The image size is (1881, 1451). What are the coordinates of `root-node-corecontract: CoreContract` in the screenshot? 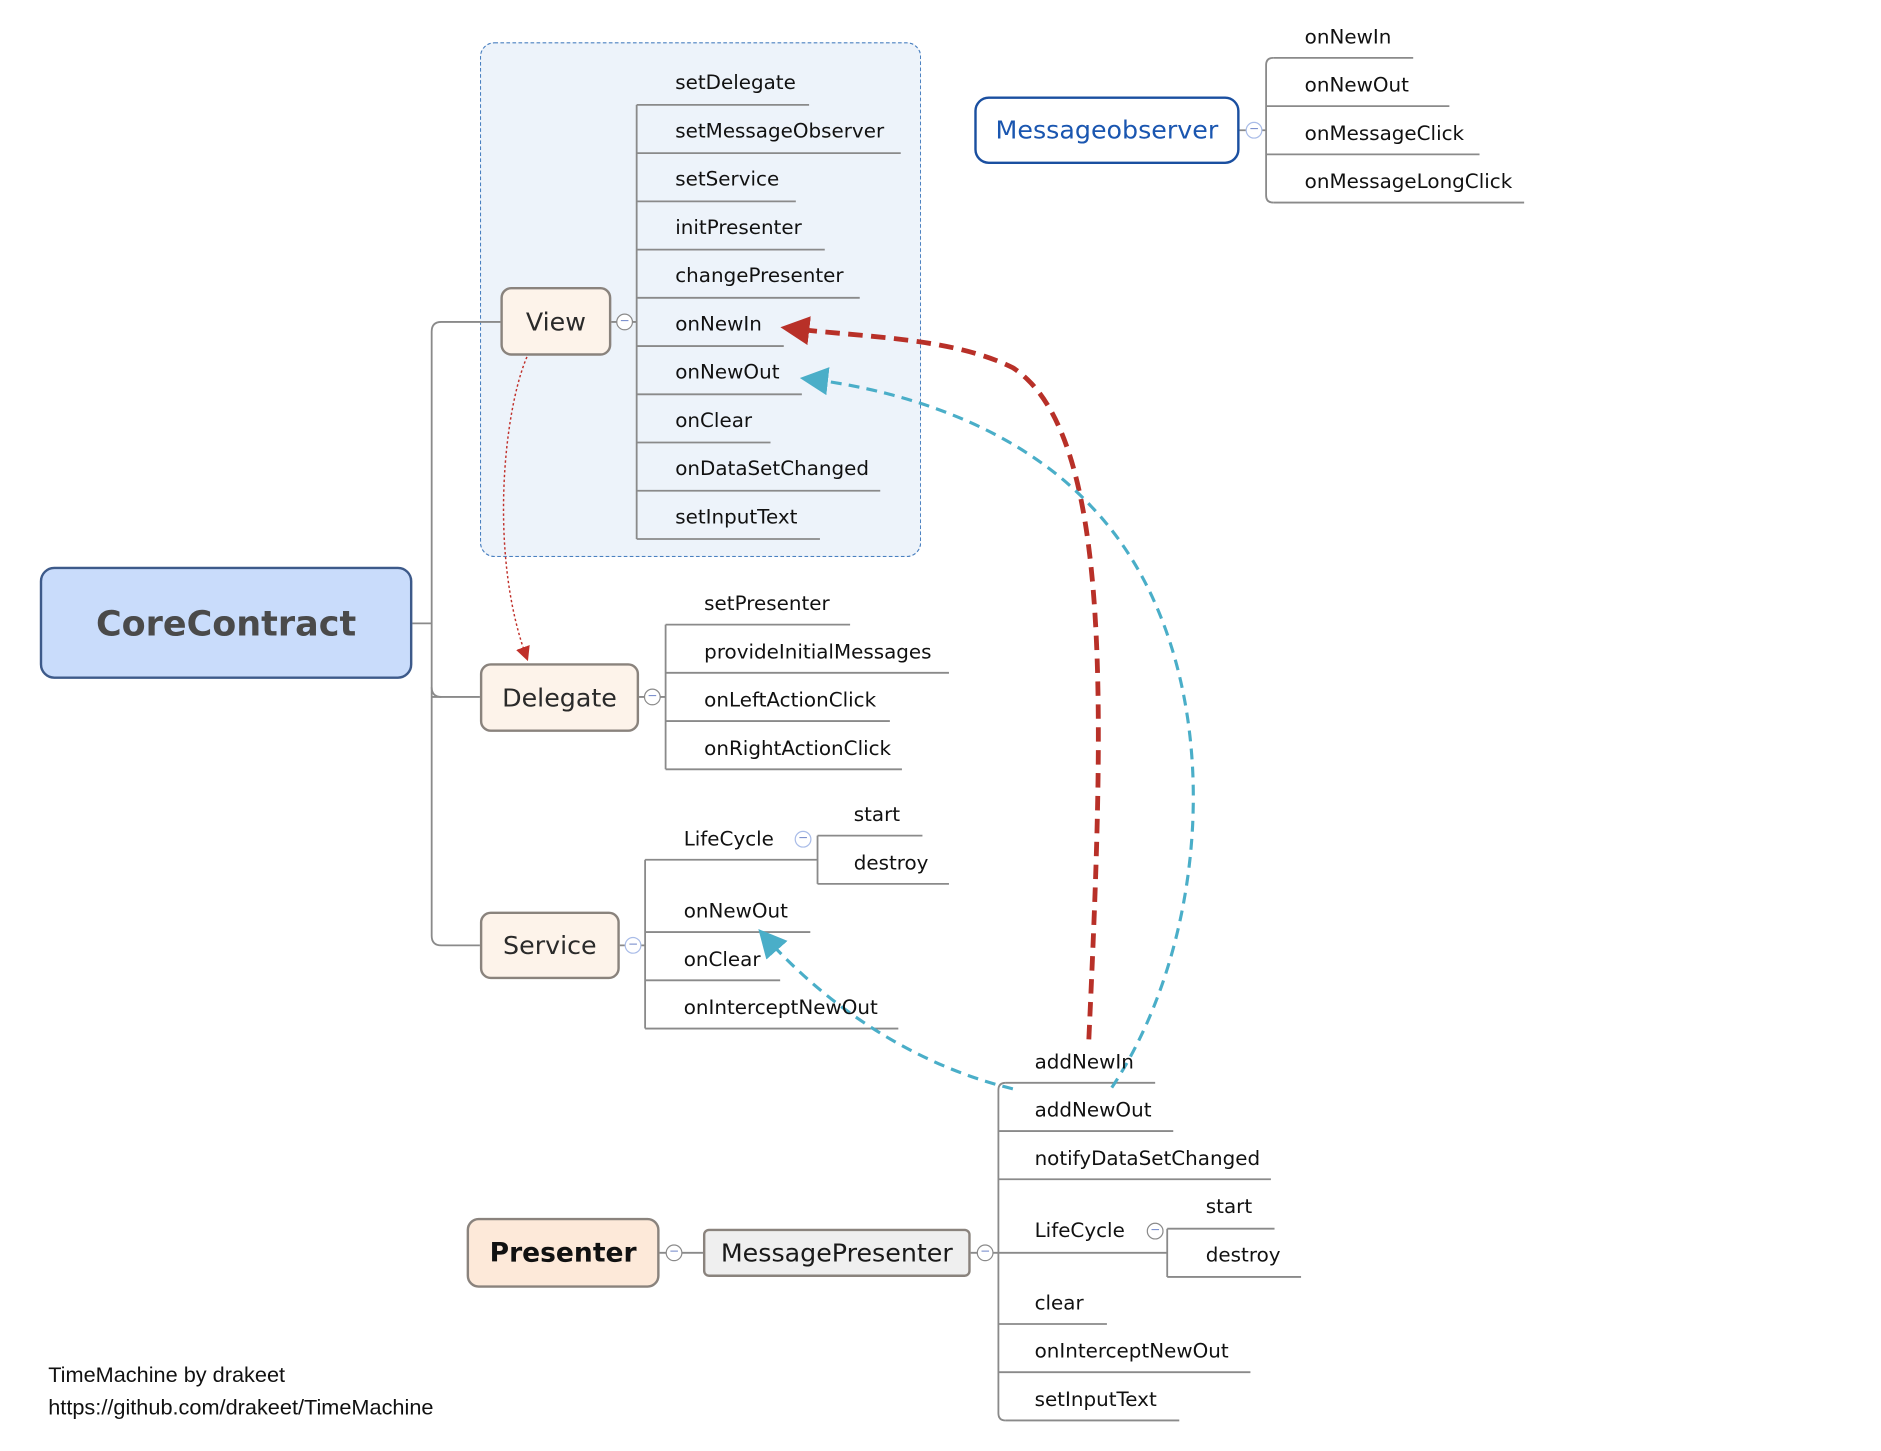 It's located at (226, 622).